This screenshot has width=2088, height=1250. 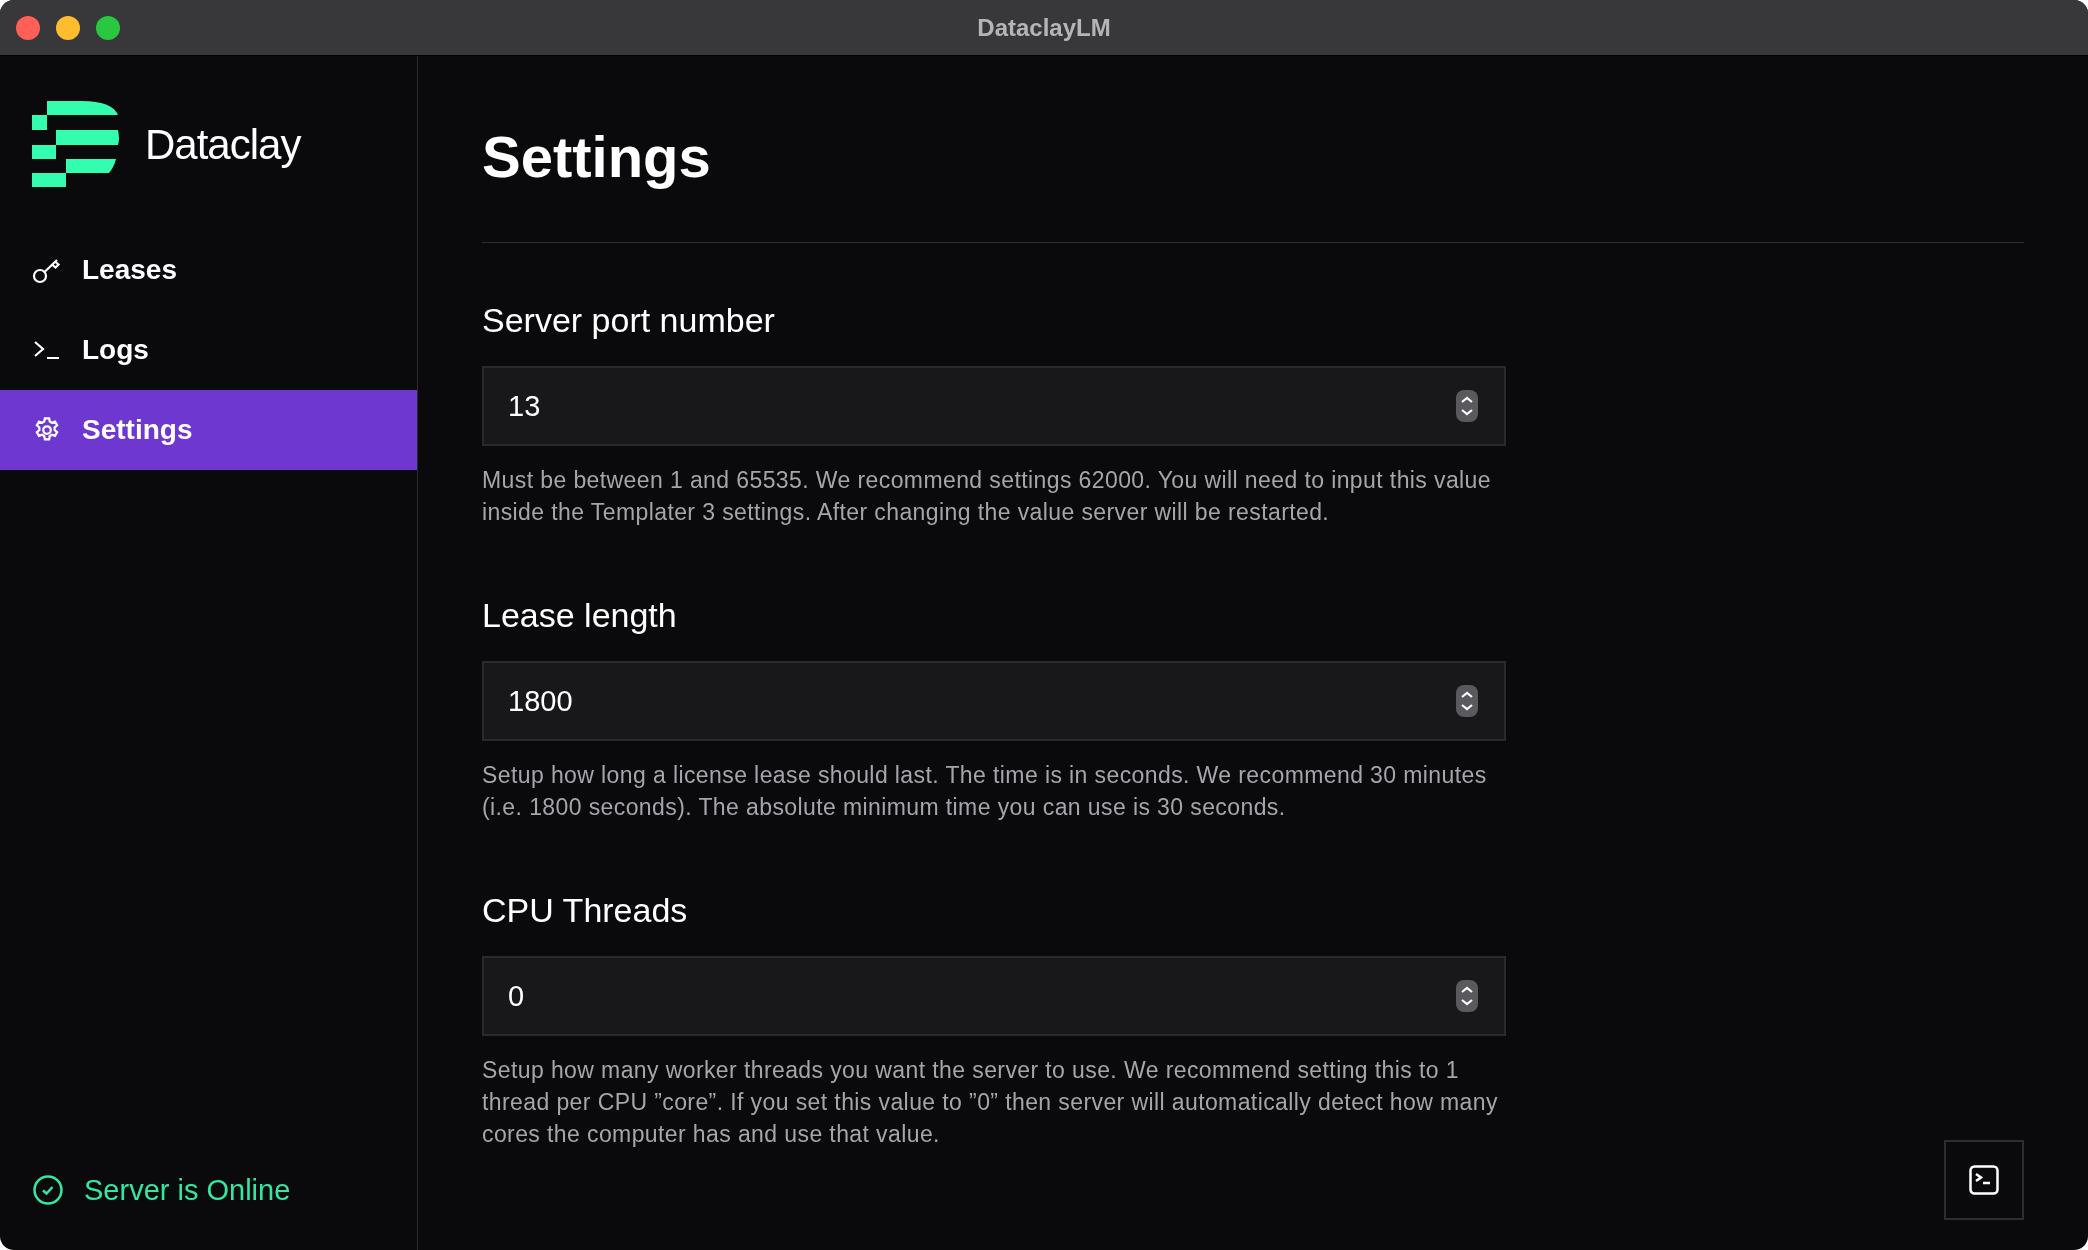 I want to click on terminal-icon, so click(x=1984, y=1180).